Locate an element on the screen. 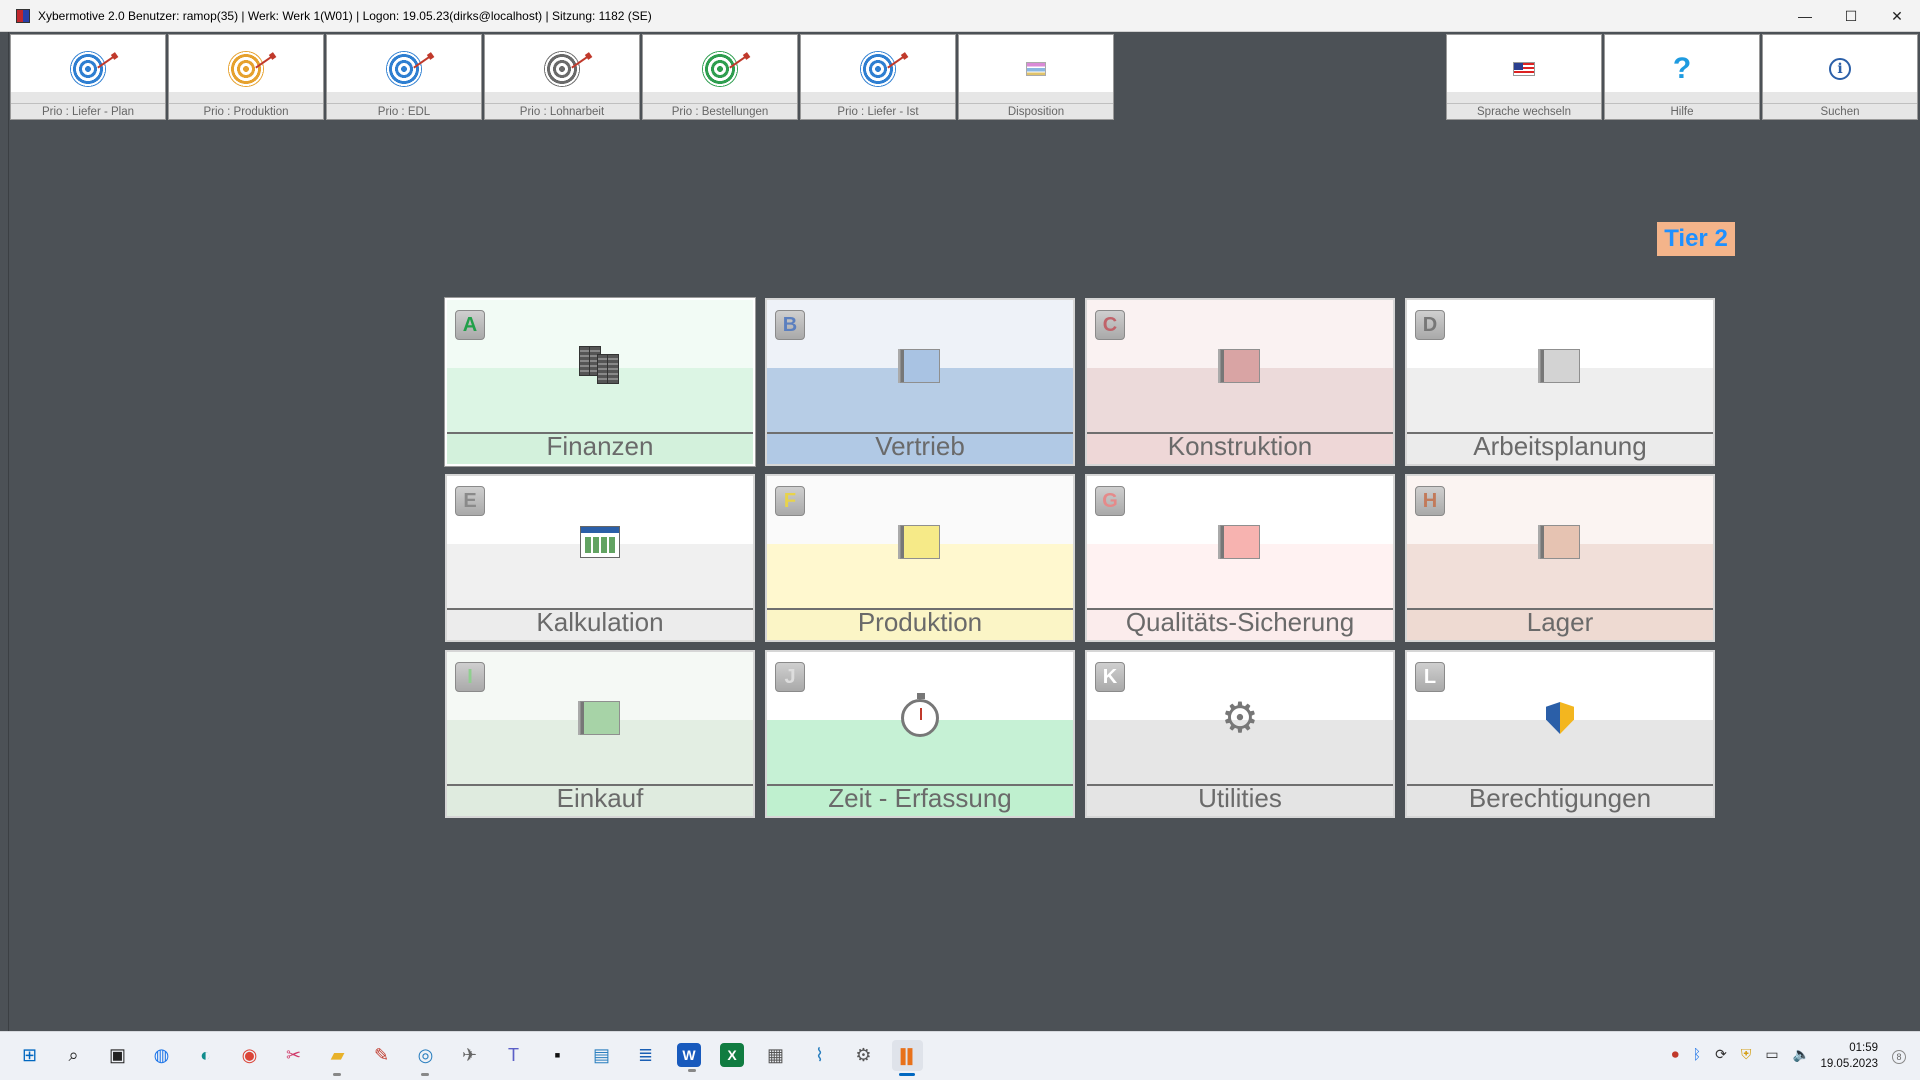 Image resolution: width=1920 pixels, height=1080 pixels. module-tile-produktion: F Produktion is located at coordinates (920, 558).